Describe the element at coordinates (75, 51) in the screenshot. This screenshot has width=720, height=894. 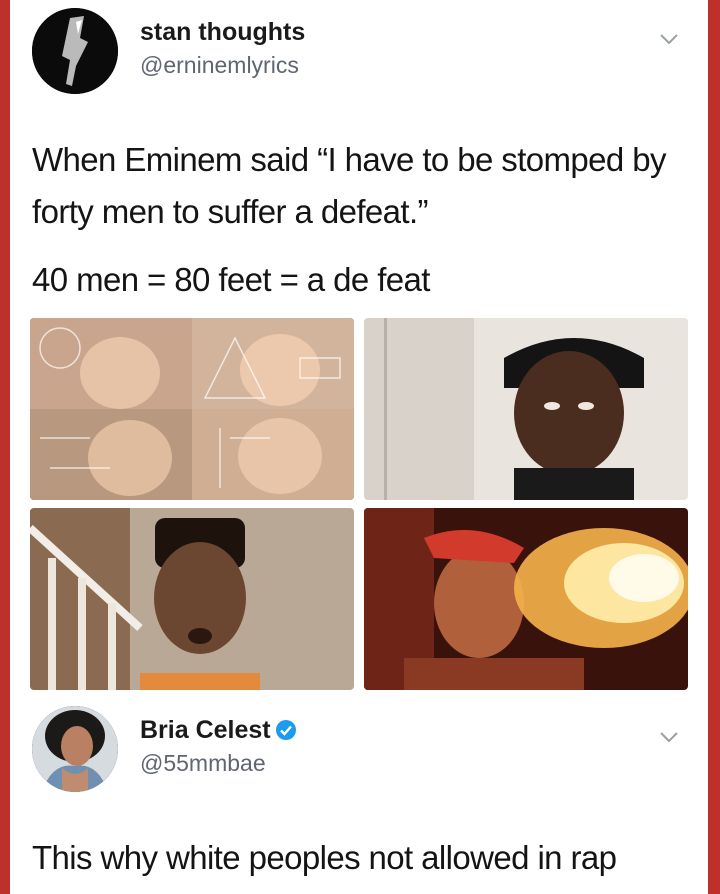
I see `avatar` at that location.